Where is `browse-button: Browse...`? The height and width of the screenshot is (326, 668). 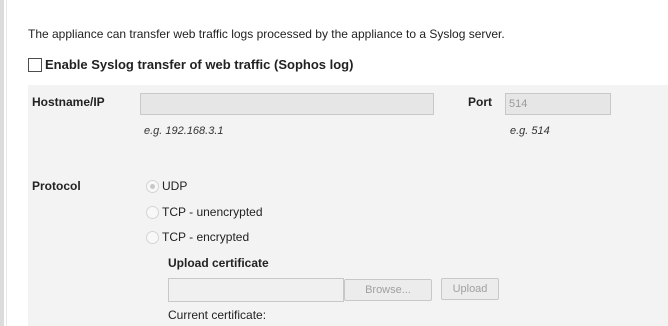 browse-button: Browse... is located at coordinates (388, 290).